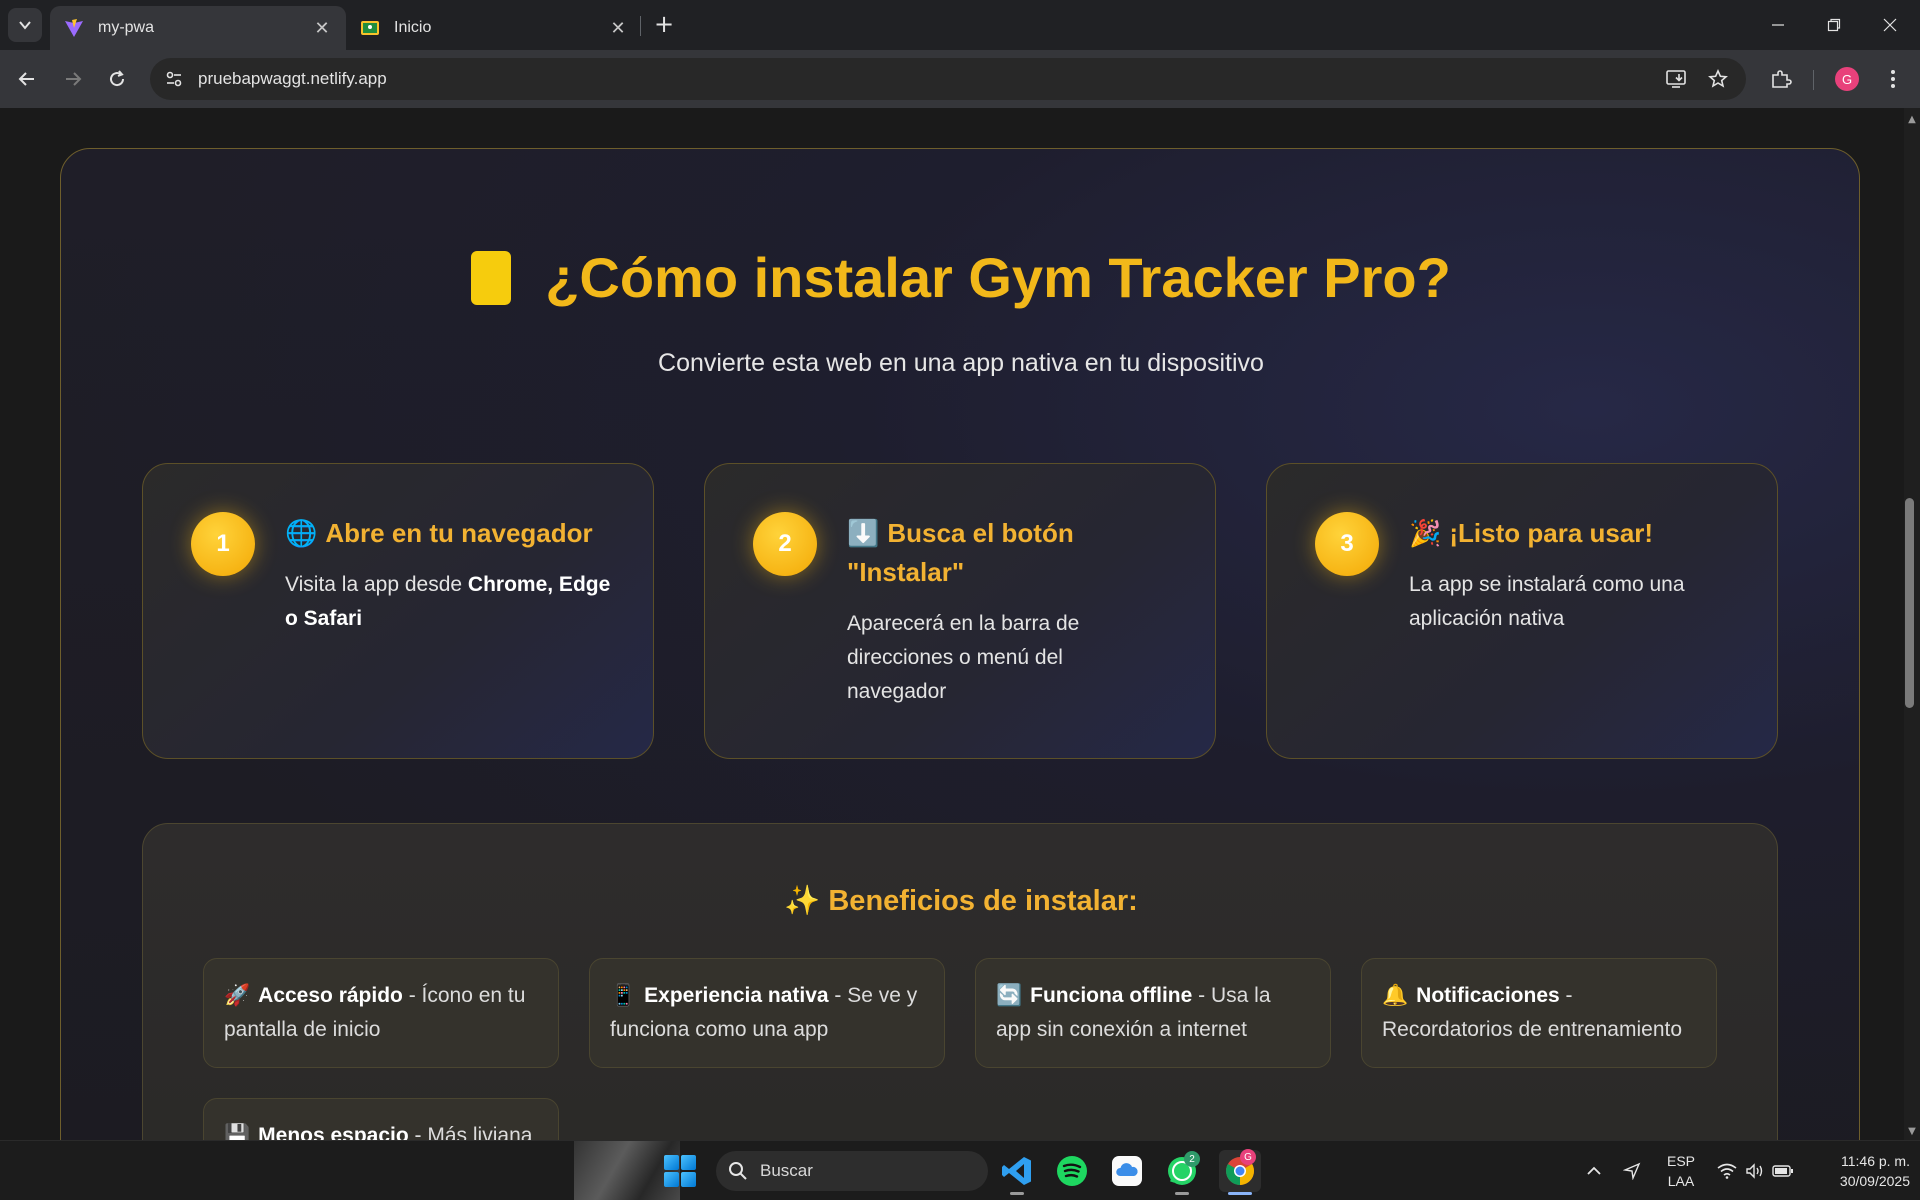 The width and height of the screenshot is (1920, 1200). Describe the element at coordinates (1727, 1170) in the screenshot. I see `wifi-icon` at that location.